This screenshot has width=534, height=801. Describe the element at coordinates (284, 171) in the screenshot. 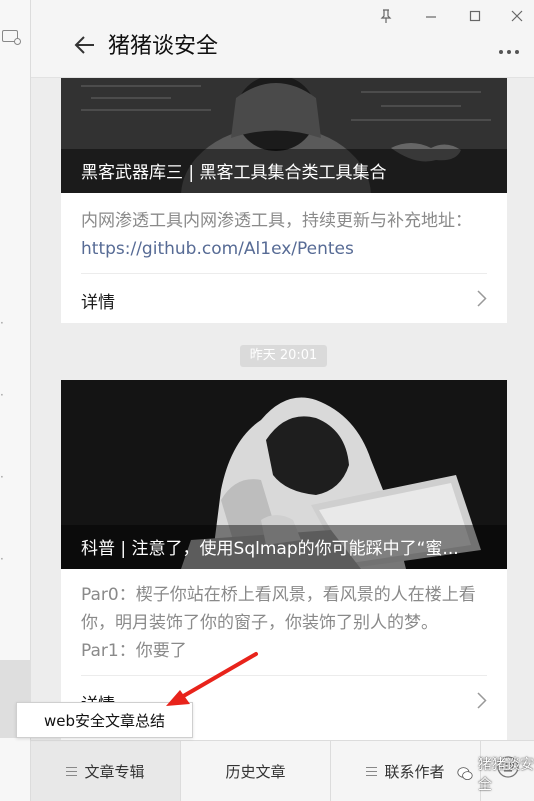

I see `article-title: 黑客武器库三 | 黑客工具集合类工具集合` at that location.